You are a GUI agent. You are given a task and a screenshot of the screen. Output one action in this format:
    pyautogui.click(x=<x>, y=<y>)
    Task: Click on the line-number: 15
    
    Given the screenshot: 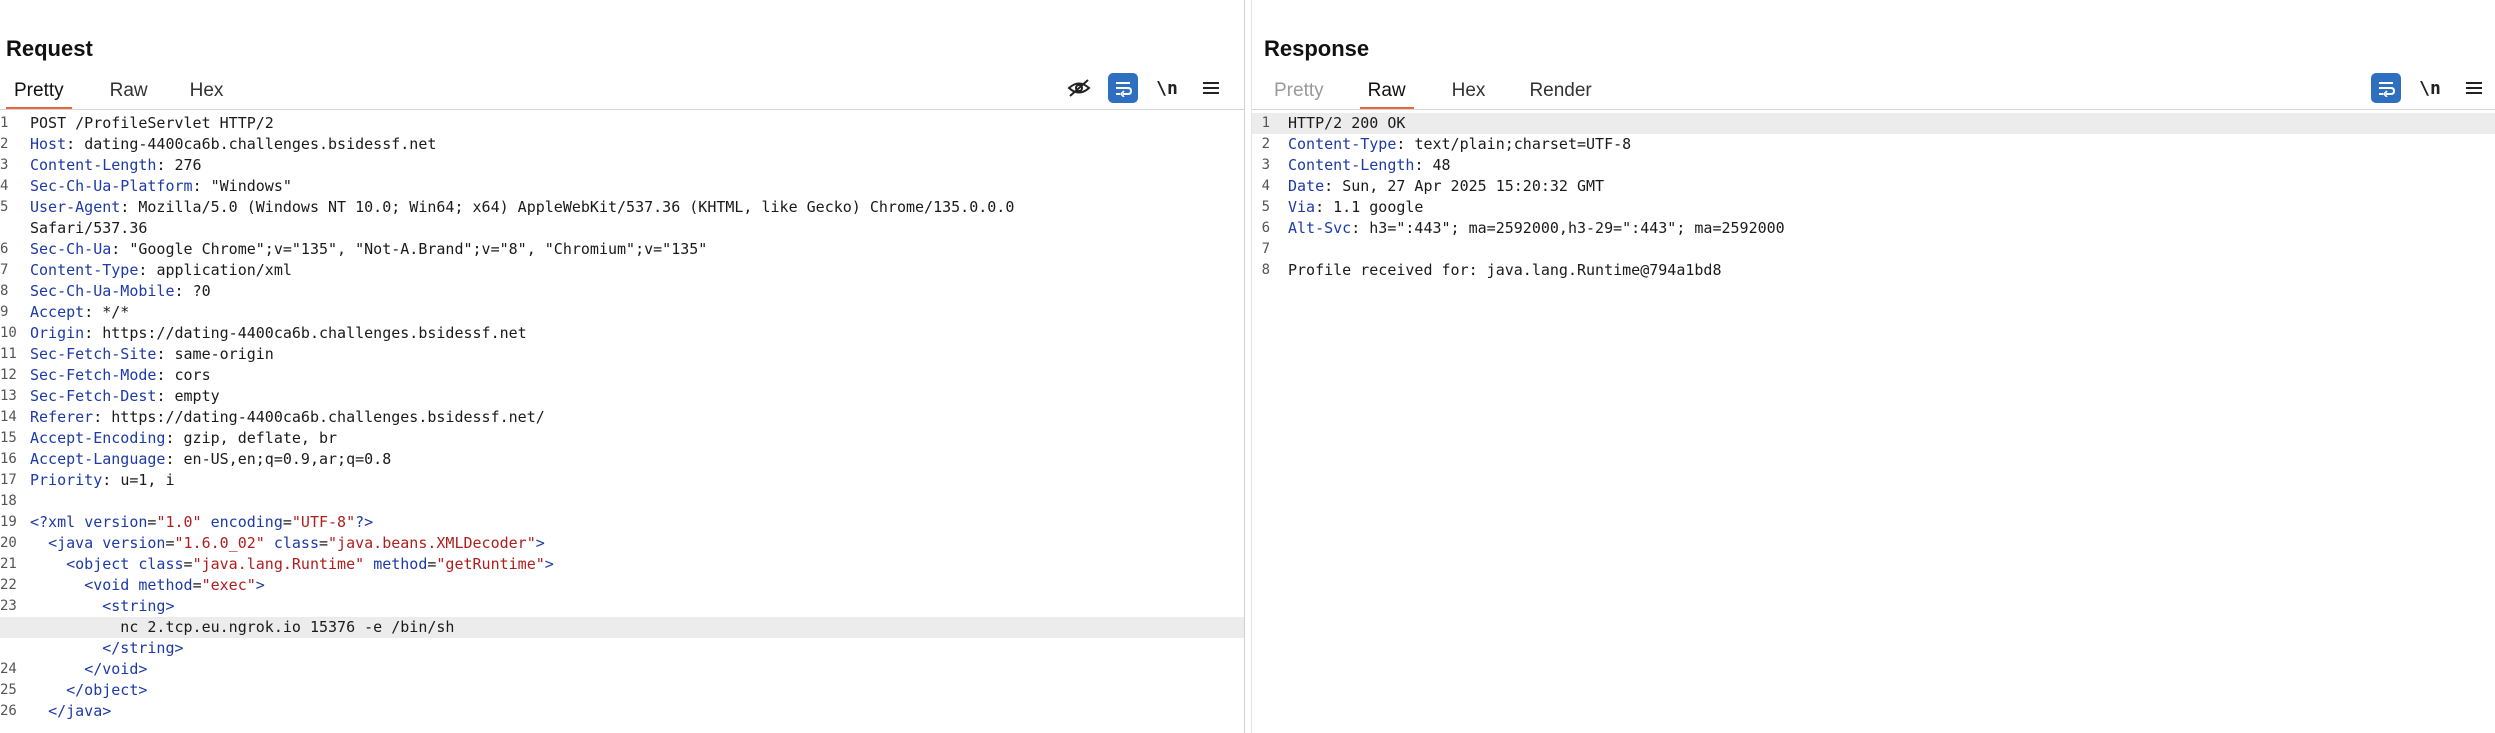 What is the action you would take?
    pyautogui.click(x=8, y=438)
    